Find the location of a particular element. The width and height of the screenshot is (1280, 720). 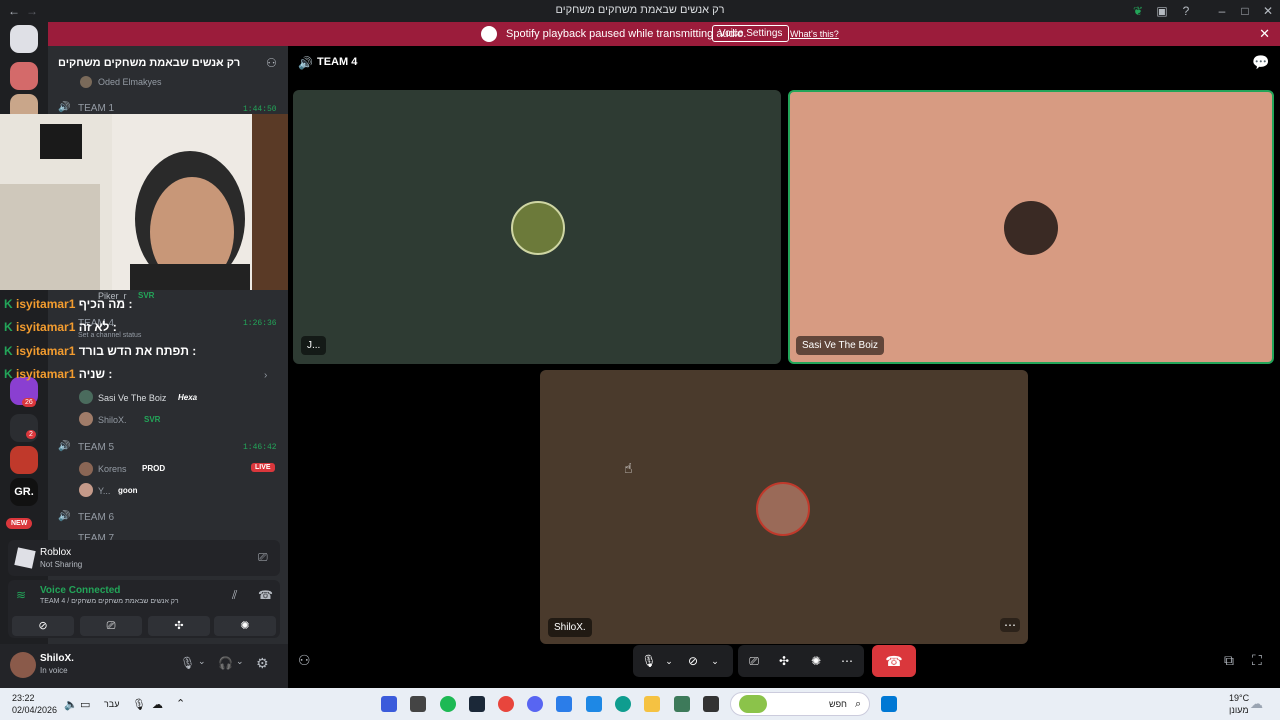

help-icon: ? is located at coordinates (1186, 11).